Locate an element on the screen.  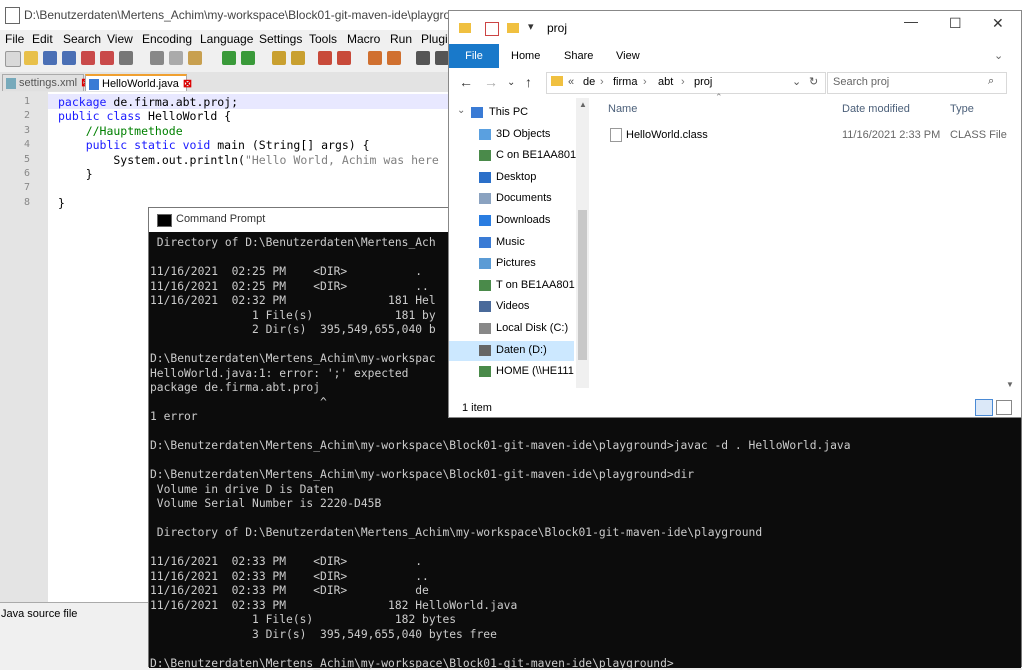
item-count: 1 item is located at coordinates (477, 408).